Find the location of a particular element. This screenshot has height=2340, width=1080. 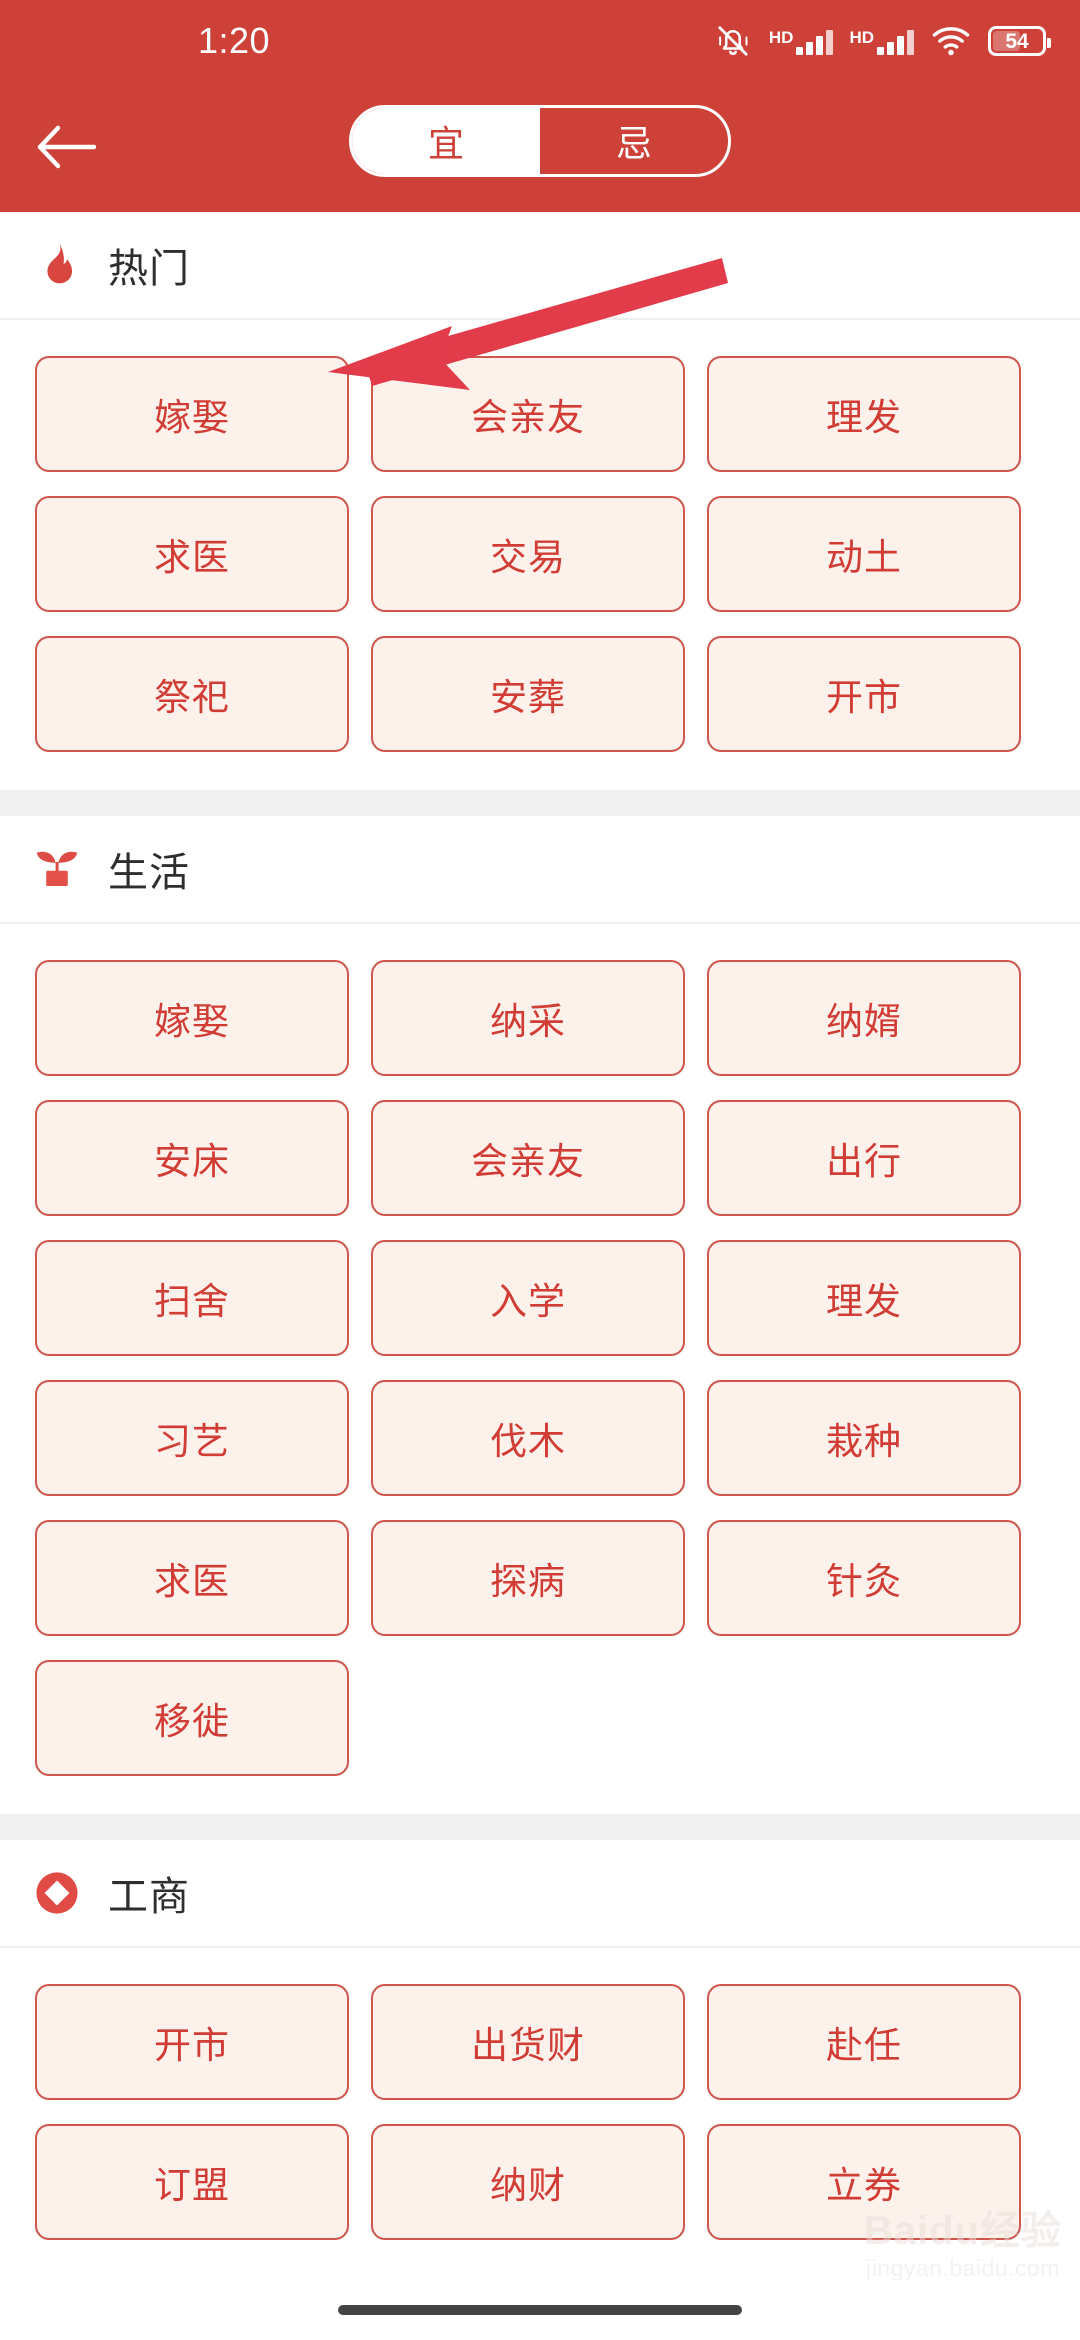

tile-item: 动土 is located at coordinates (864, 554).